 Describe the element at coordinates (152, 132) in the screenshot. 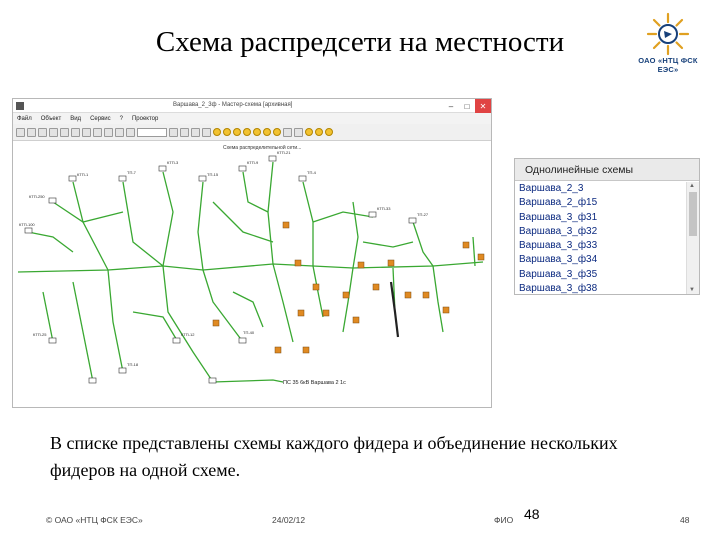

I see `zoom-combo` at that location.